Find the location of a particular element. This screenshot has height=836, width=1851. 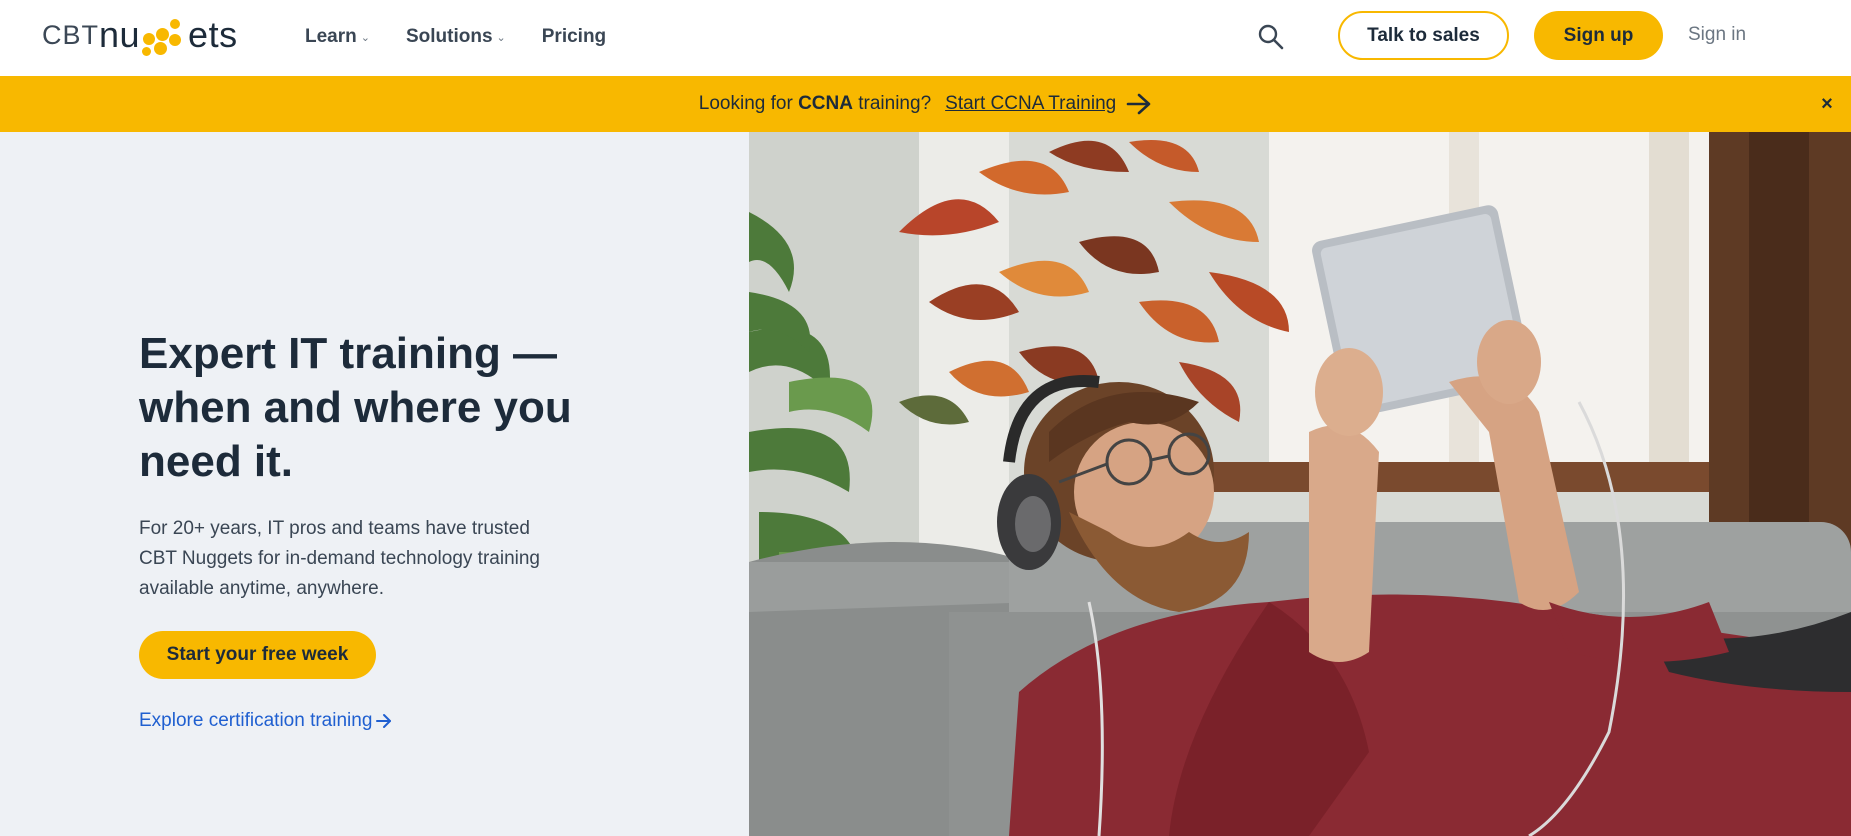

logo-text-nuggets: nu ets is located at coordinates (168, 35).